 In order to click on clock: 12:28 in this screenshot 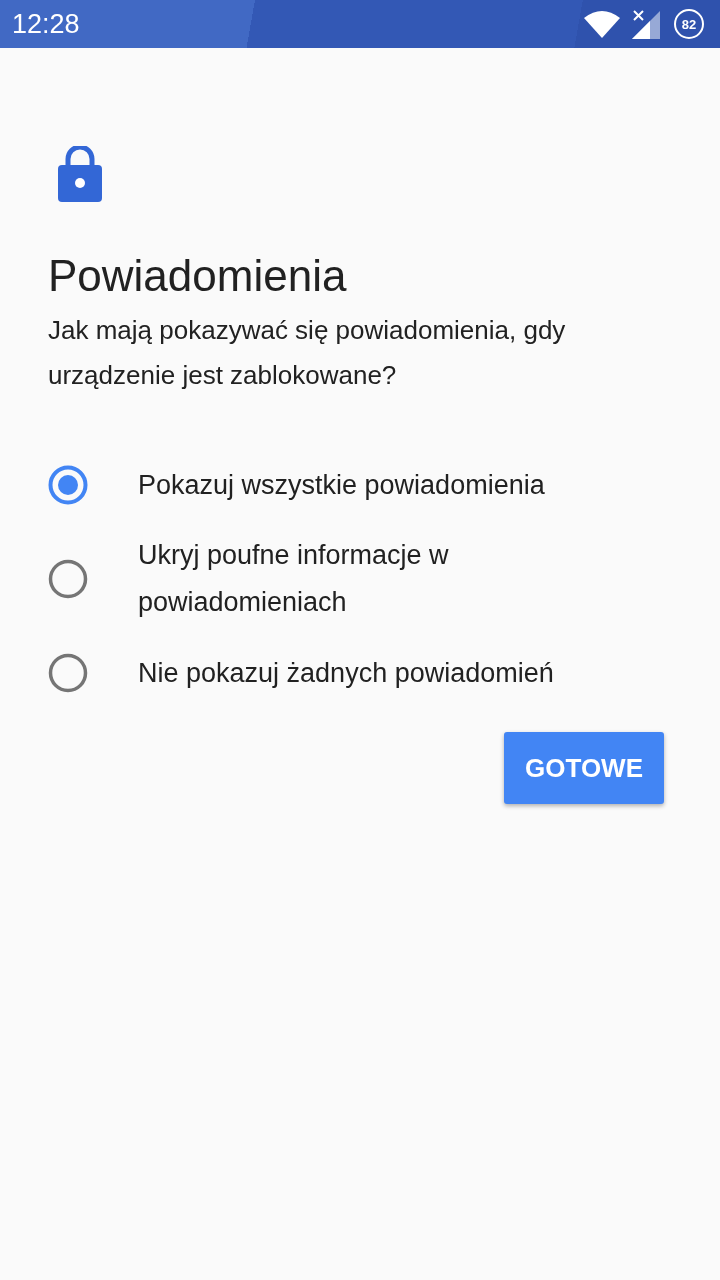, I will do `click(46, 24)`.